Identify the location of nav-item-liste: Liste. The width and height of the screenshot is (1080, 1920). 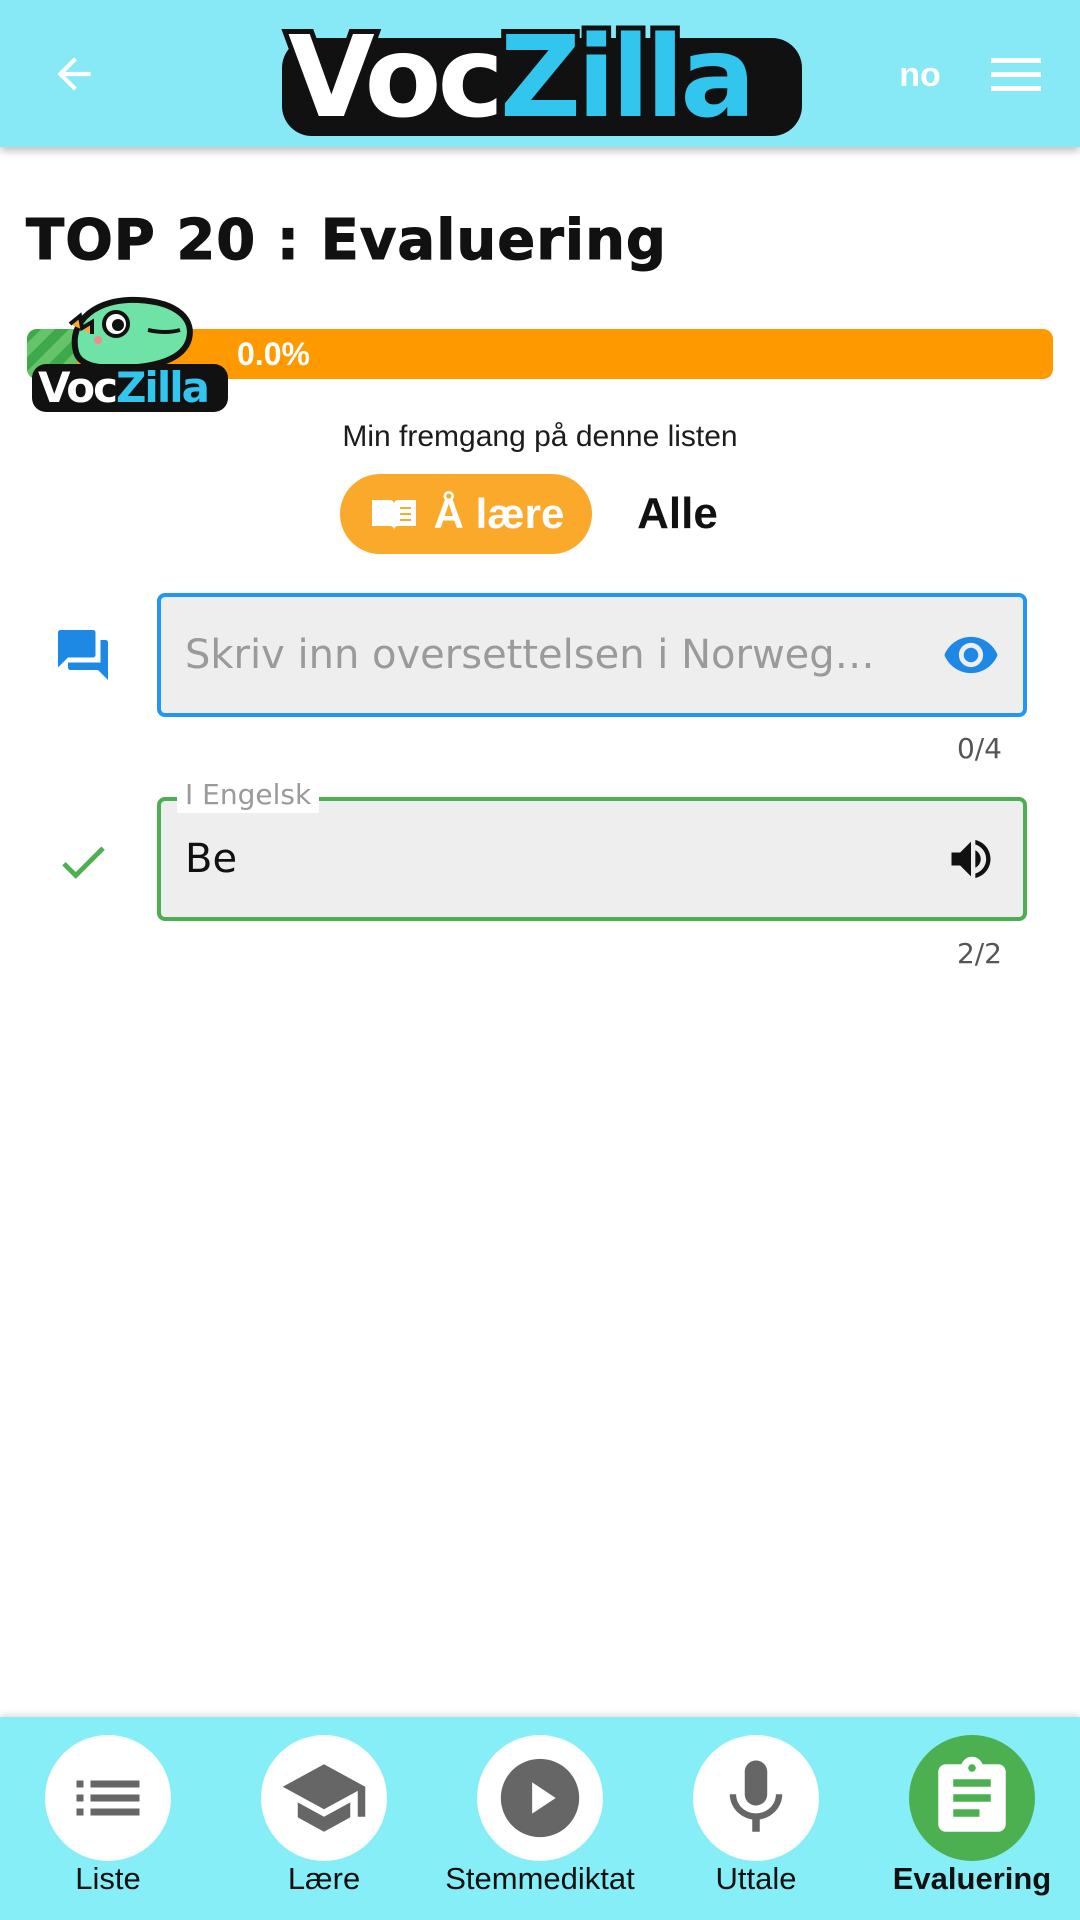
(108, 1818).